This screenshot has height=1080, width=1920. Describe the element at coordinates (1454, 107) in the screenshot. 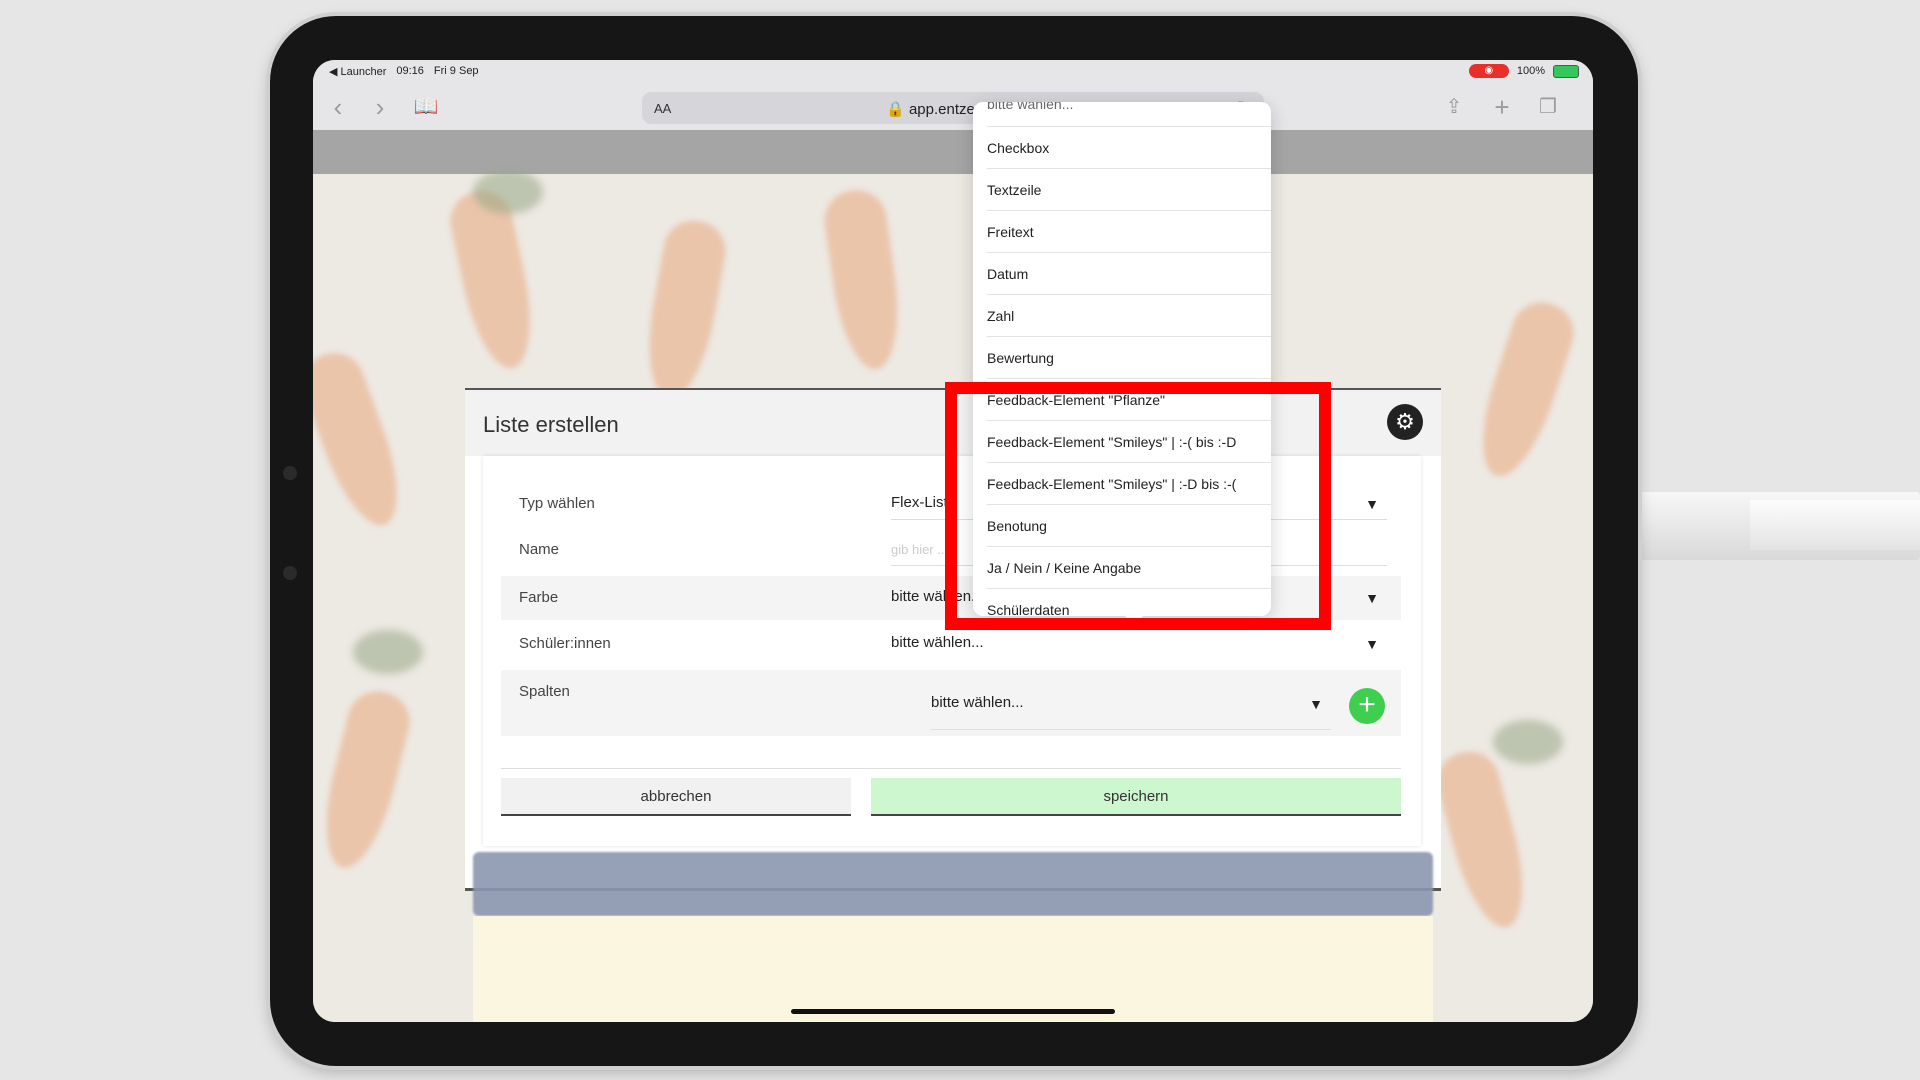

I see `share-icon: ⇪` at that location.